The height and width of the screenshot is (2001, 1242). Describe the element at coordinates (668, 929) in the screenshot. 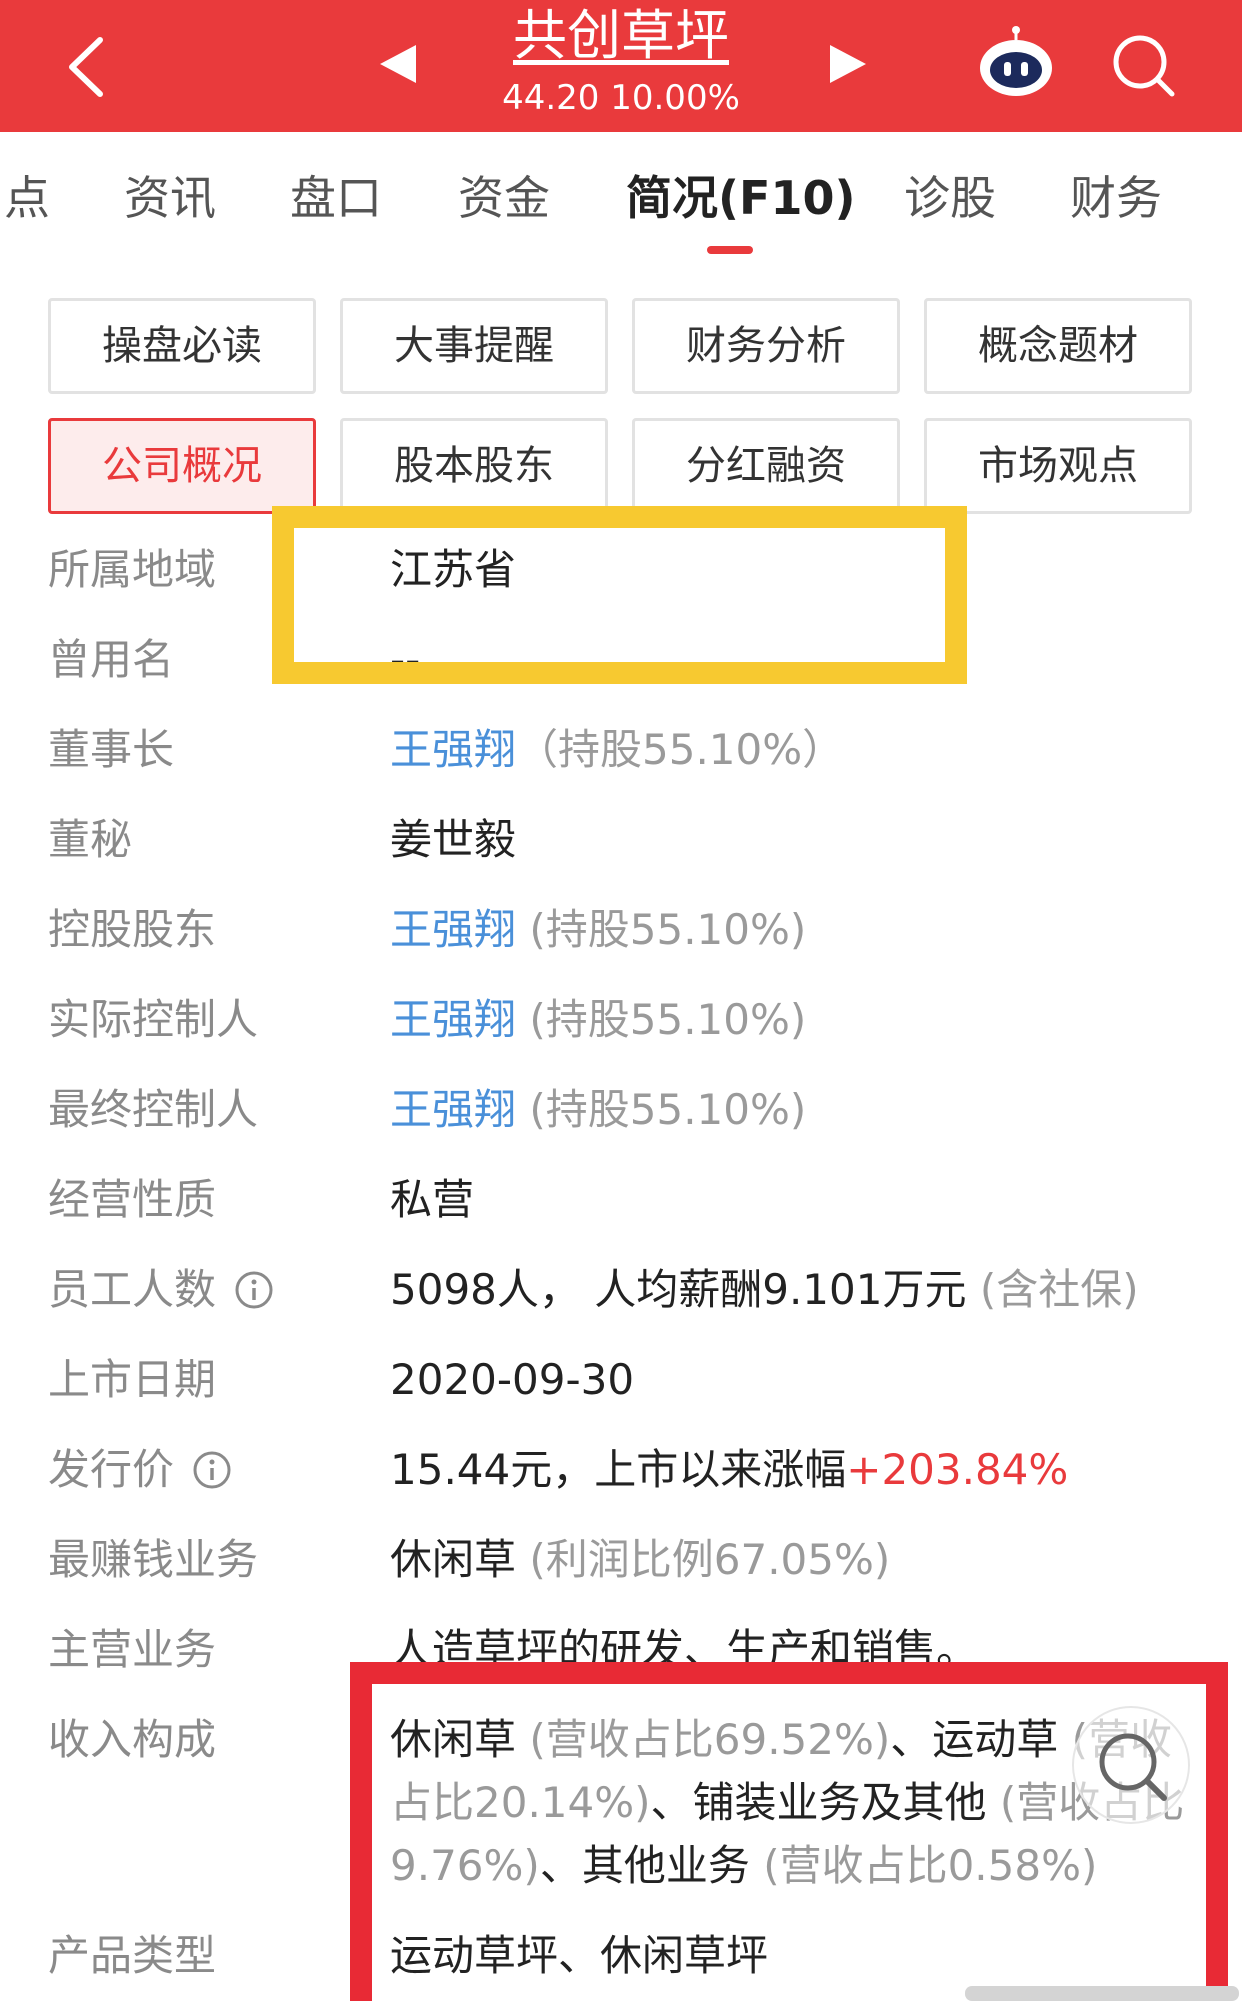

I see `controlling-shareholder-note: (持股55.10%)` at that location.